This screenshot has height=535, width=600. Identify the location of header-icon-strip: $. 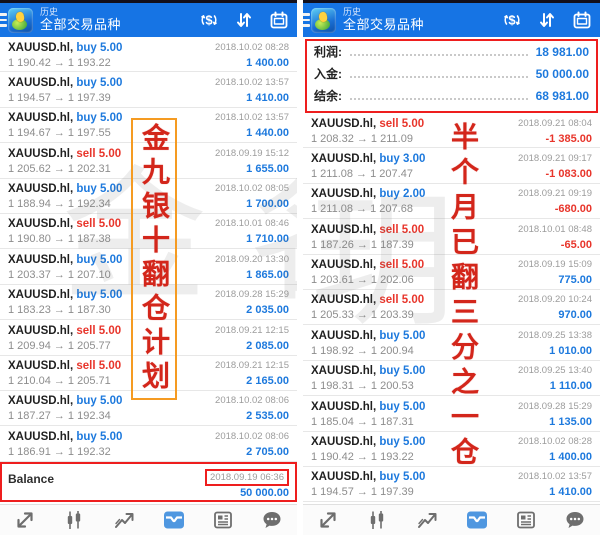
(248, 20).